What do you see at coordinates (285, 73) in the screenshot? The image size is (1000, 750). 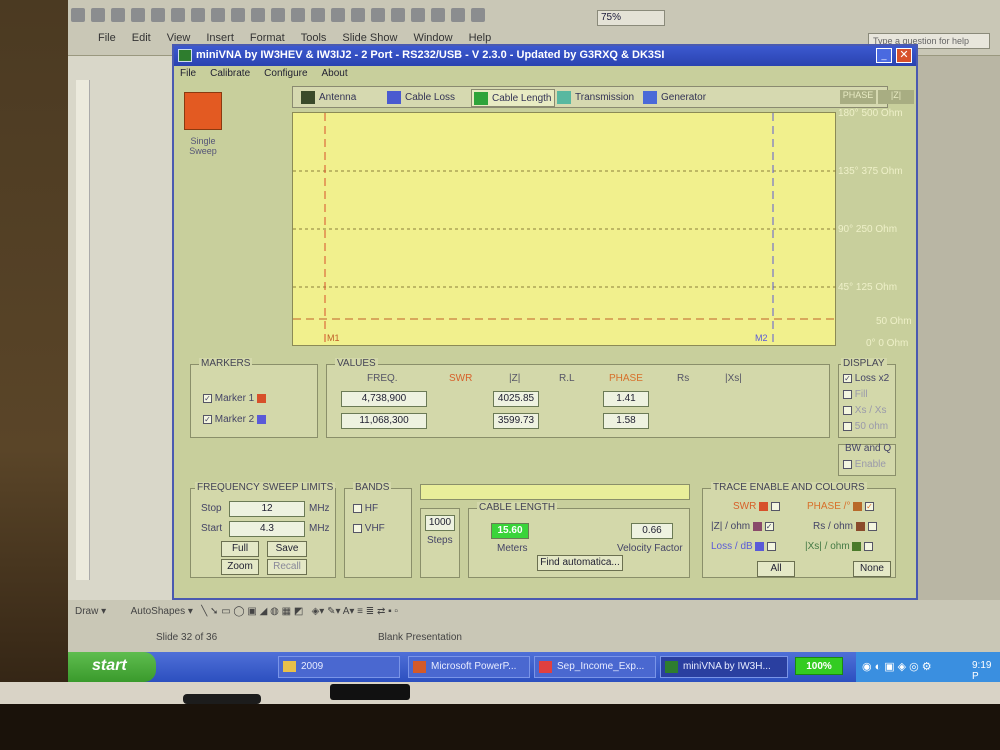 I see `menu-configure: Configure` at bounding box center [285, 73].